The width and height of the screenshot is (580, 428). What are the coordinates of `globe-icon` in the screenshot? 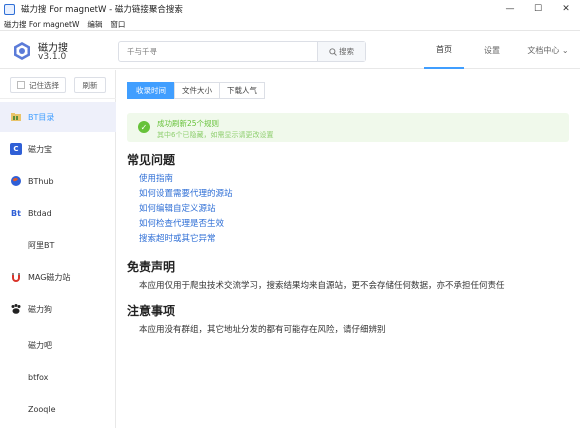 It's located at (16, 181).